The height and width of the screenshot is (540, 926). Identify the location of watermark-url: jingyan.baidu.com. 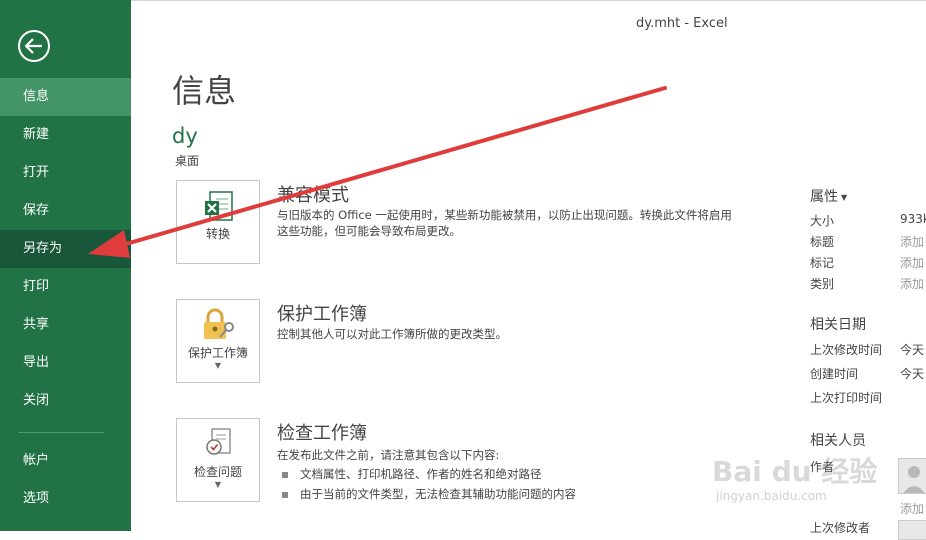
(771, 496).